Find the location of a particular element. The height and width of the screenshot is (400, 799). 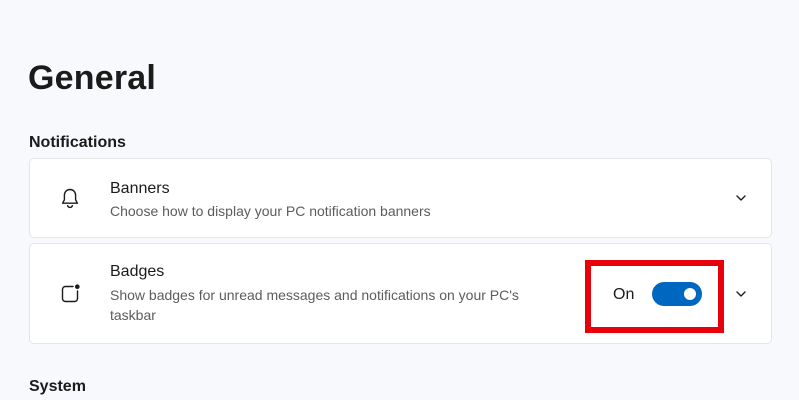

section-header-notifications: Notifications is located at coordinates (77, 142).